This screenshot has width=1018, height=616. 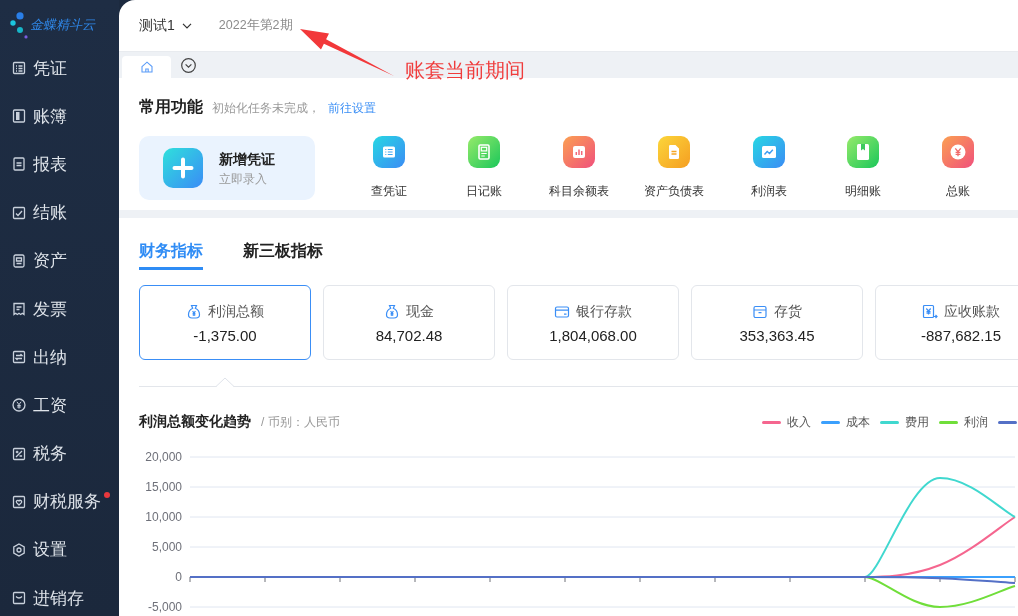 I want to click on nav-item: 工资, so click(x=59, y=405).